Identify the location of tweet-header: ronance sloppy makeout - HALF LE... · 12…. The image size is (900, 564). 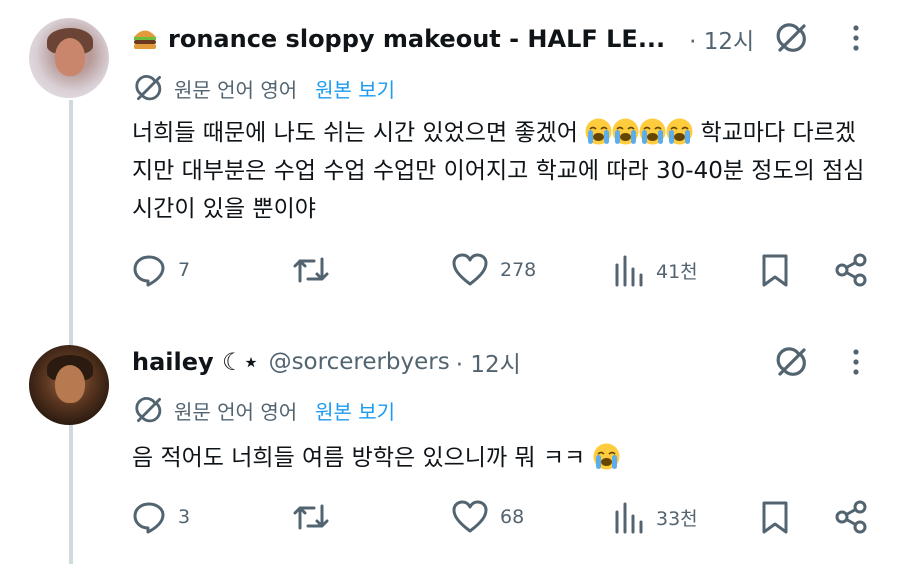
(443, 39).